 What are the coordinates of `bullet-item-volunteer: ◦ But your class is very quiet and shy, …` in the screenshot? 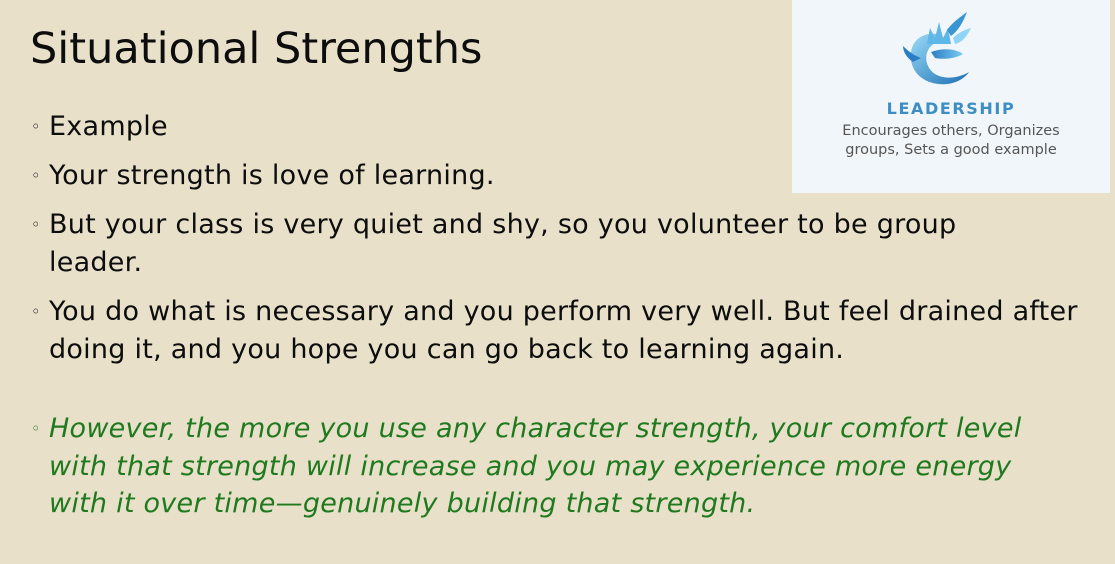 It's located at (565, 244).